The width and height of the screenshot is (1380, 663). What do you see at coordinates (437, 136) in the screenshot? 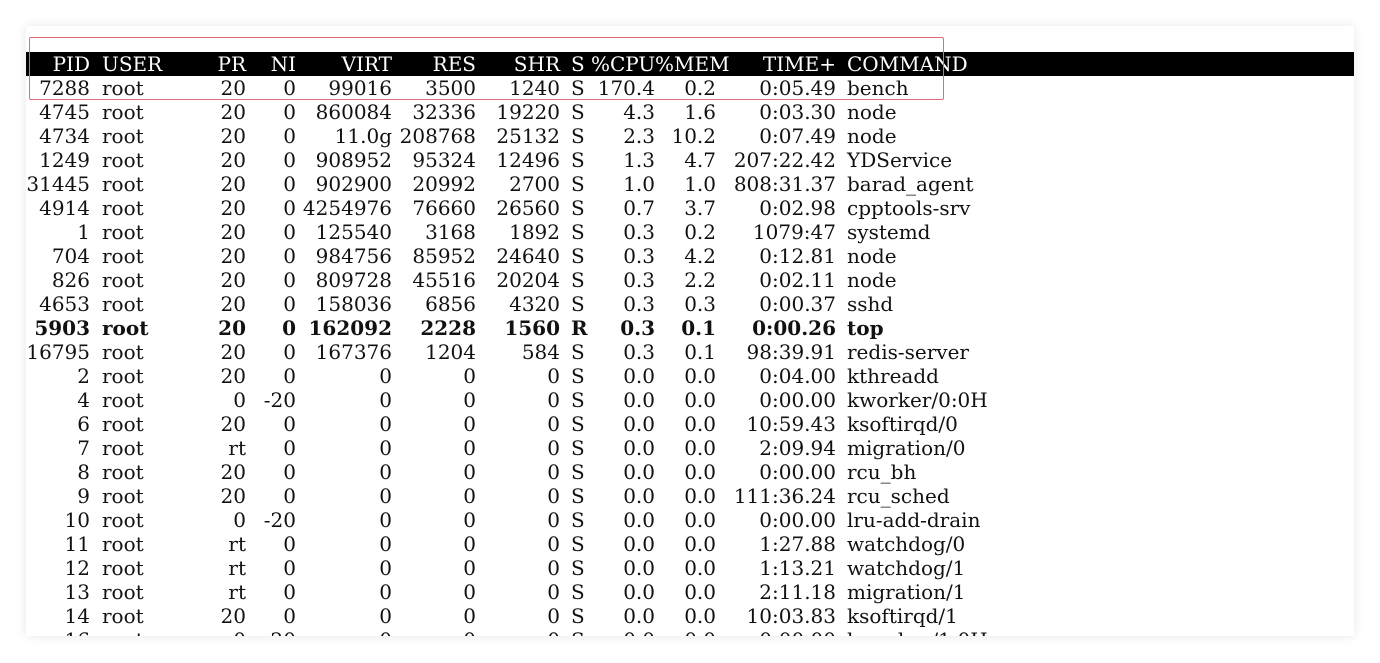
I see `cell-res: 208768` at bounding box center [437, 136].